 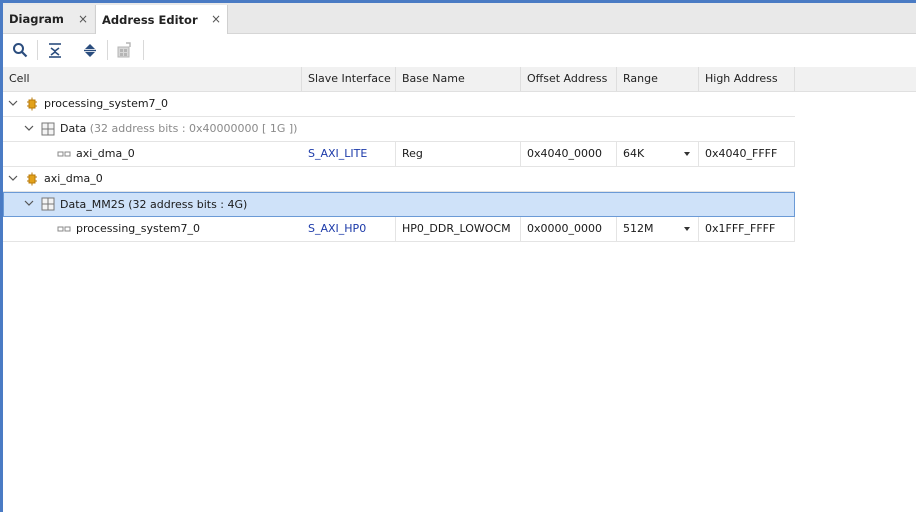 I want to click on tab-address-editor: Address Editor ×, so click(x=161, y=19).